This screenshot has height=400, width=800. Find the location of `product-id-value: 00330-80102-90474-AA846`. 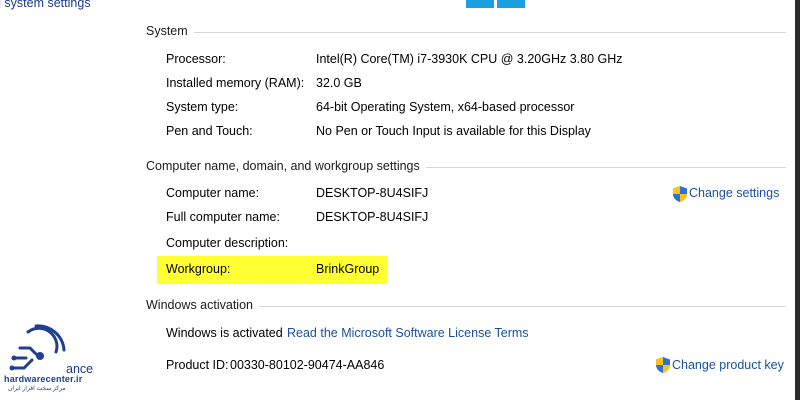

product-id-value: 00330-80102-90474-AA846 is located at coordinates (307, 365).